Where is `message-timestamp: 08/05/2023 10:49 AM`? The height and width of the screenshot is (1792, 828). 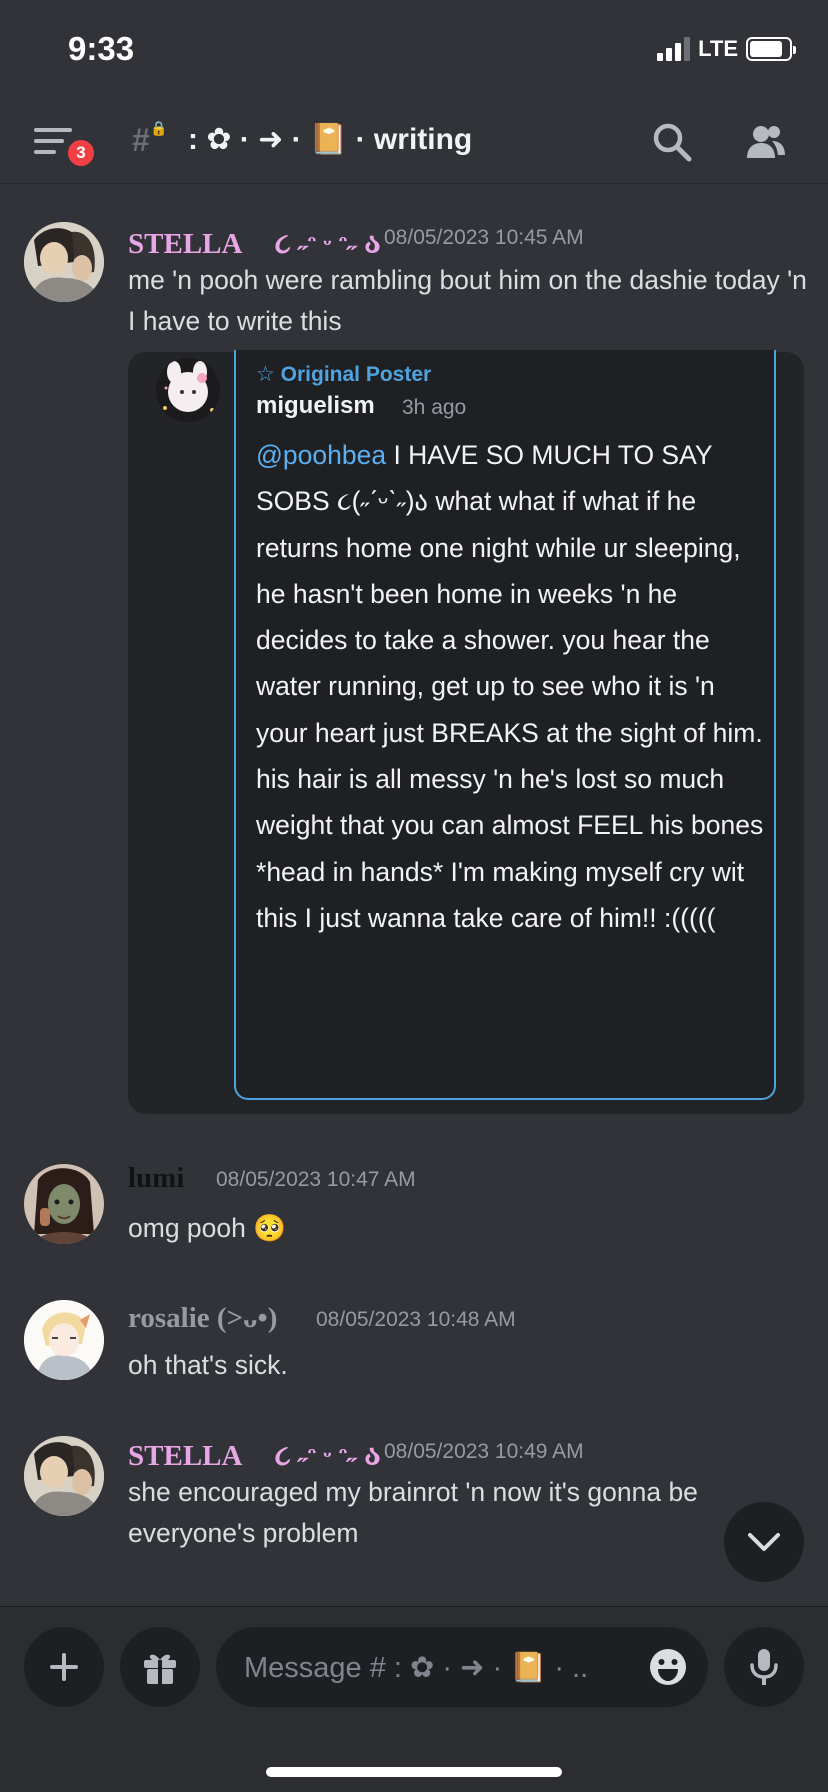
message-timestamp: 08/05/2023 10:49 AM is located at coordinates (484, 1451).